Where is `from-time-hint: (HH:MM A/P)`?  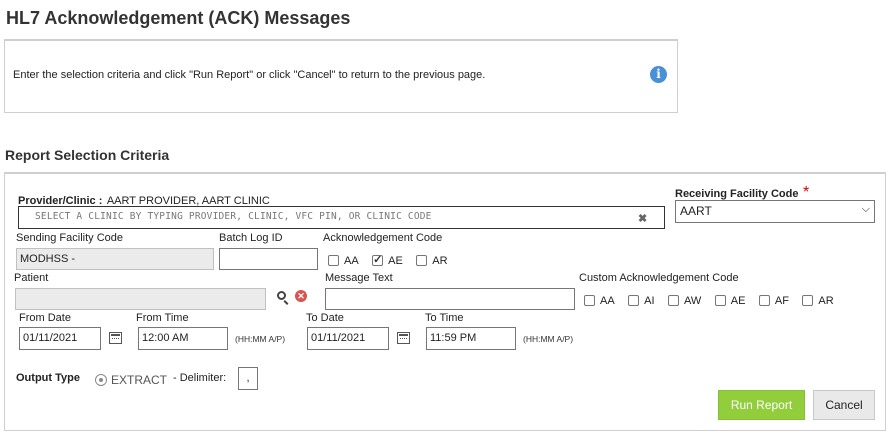
from-time-hint: (HH:MM A/P) is located at coordinates (260, 339).